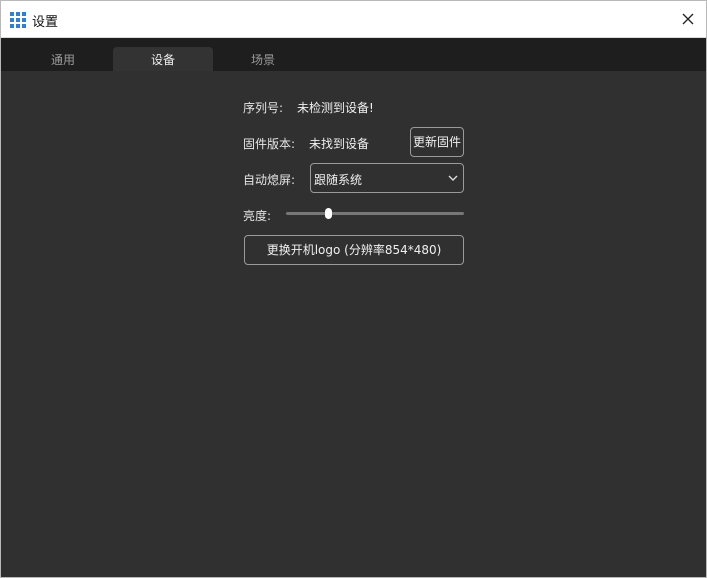 The image size is (707, 578). I want to click on window-title: 设置, so click(45, 22).